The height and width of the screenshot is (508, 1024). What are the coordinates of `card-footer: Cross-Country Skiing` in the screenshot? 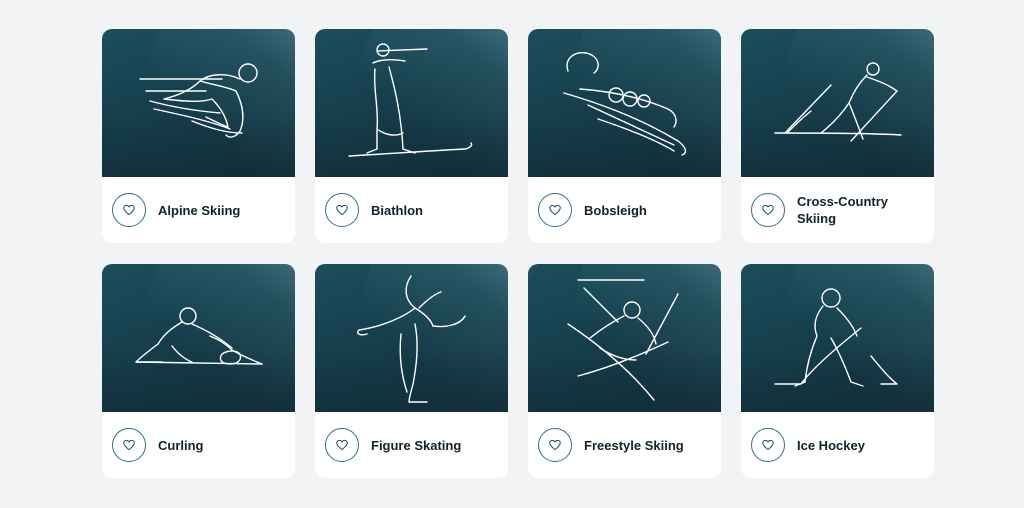 It's located at (837, 210).